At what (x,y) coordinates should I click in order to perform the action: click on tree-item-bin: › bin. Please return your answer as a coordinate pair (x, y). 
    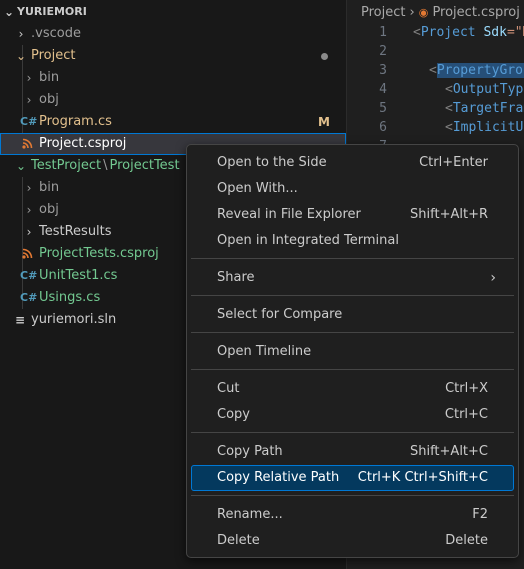
    Looking at the image, I should click on (173, 78).